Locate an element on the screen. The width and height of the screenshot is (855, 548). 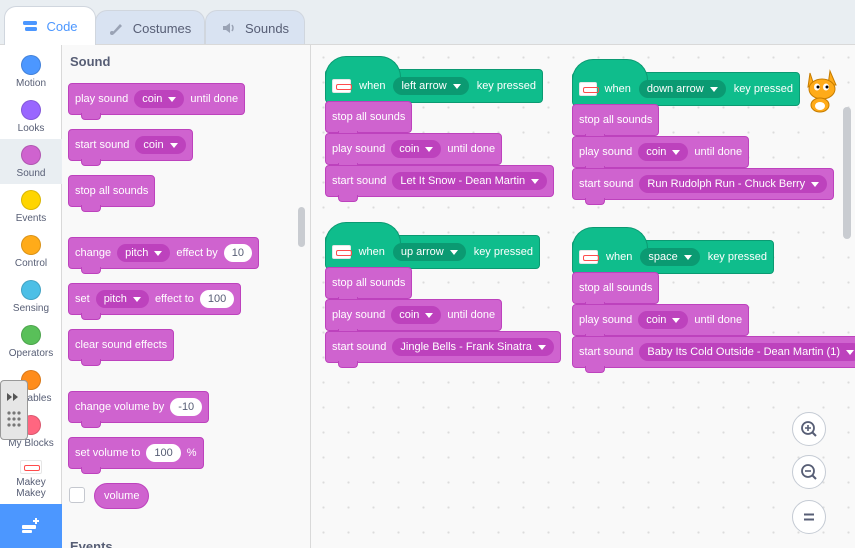
when-key-pressed-hat: when space key pressed is located at coordinates (673, 250).